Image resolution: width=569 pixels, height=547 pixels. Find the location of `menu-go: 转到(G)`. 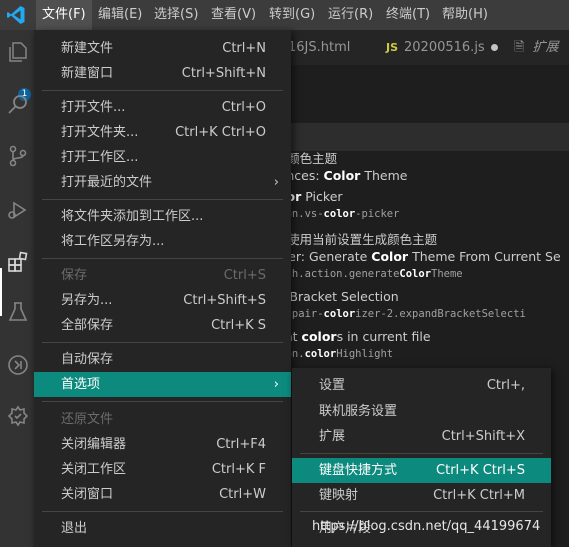

menu-go: 转到(G) is located at coordinates (292, 15).